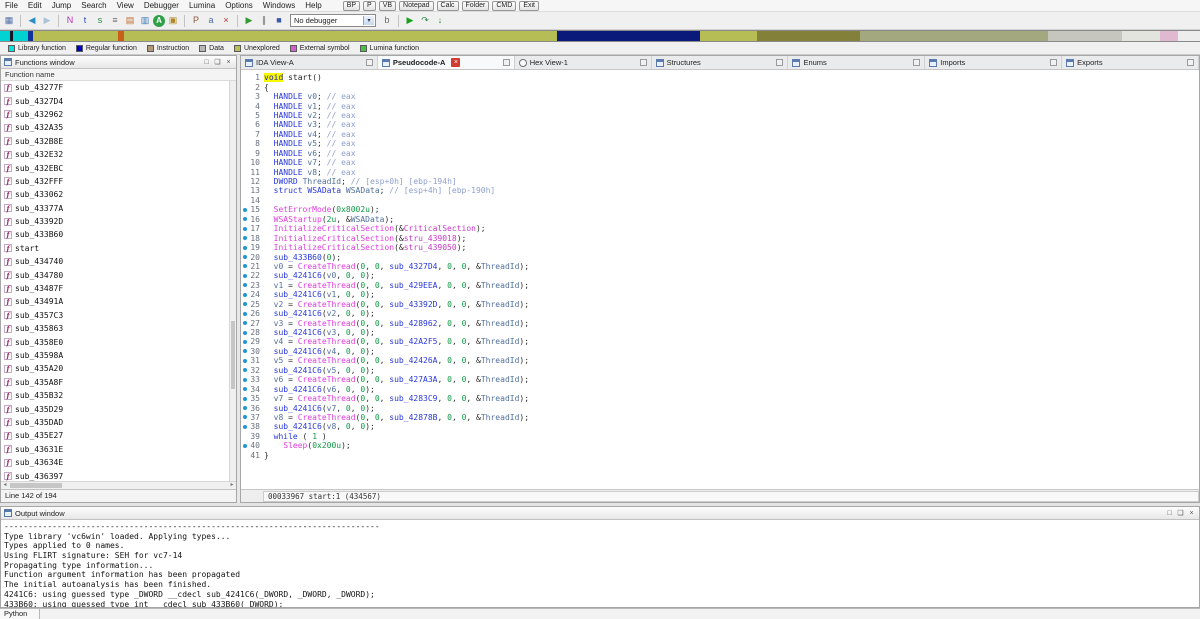 Image resolution: width=1200 pixels, height=619 pixels. I want to click on function-list-item: f sub_435A20, so click(118, 368).